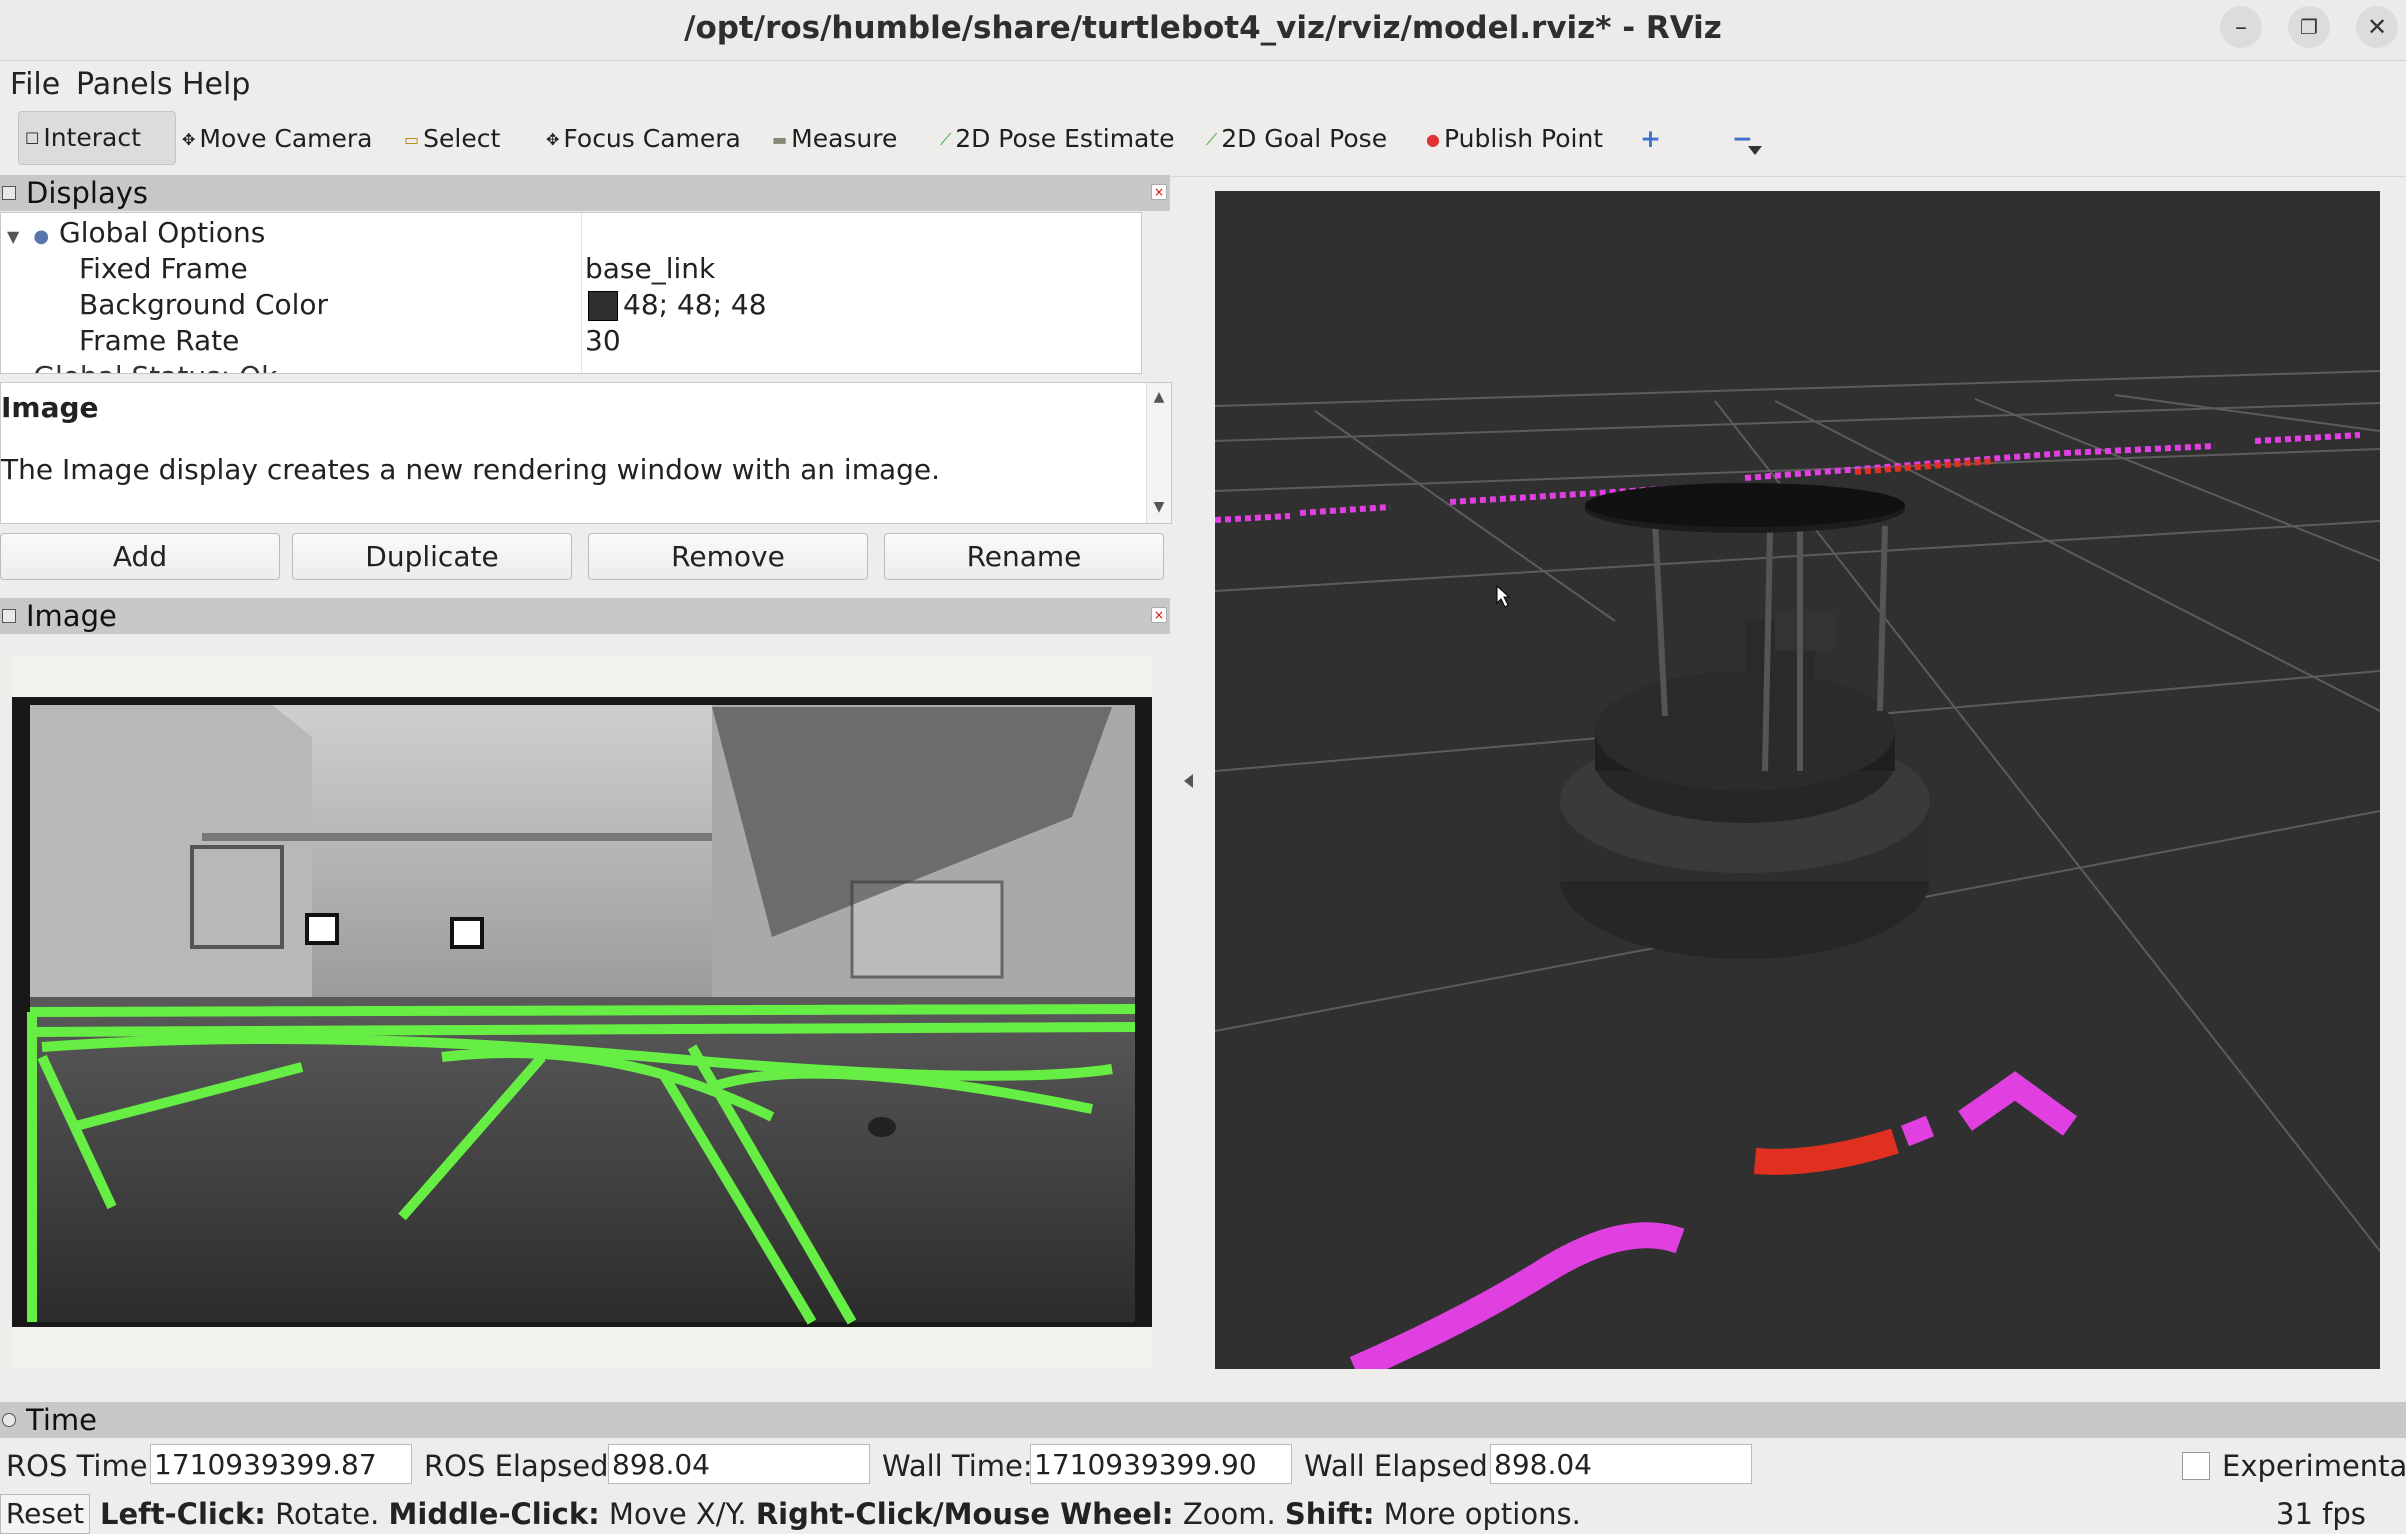 The image size is (2406, 1534). What do you see at coordinates (585, 616) in the screenshot?
I see `image-panel-header: Image` at bounding box center [585, 616].